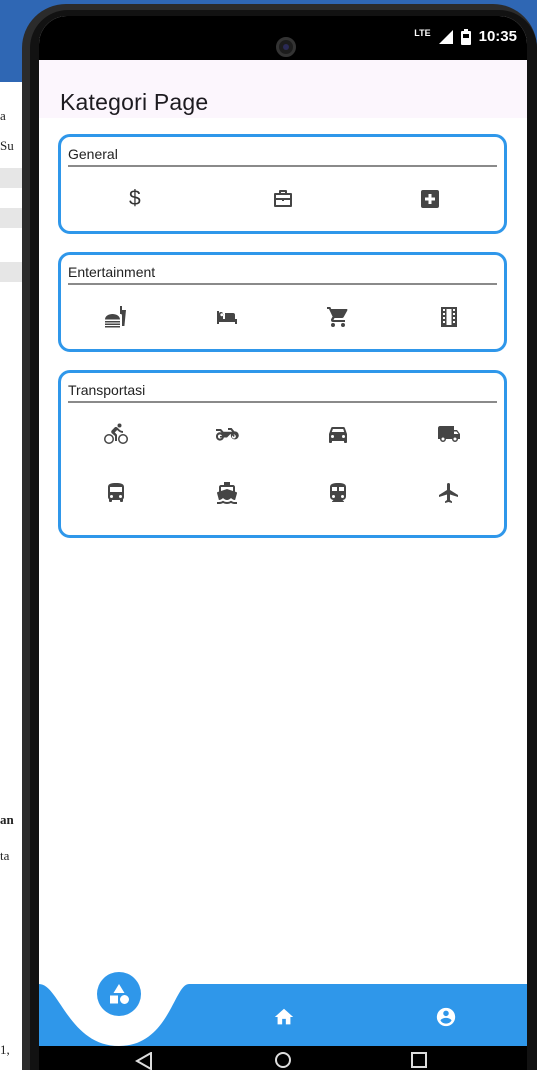 The width and height of the screenshot is (537, 1070). What do you see at coordinates (144, 1061) in the screenshot?
I see `back-icon` at bounding box center [144, 1061].